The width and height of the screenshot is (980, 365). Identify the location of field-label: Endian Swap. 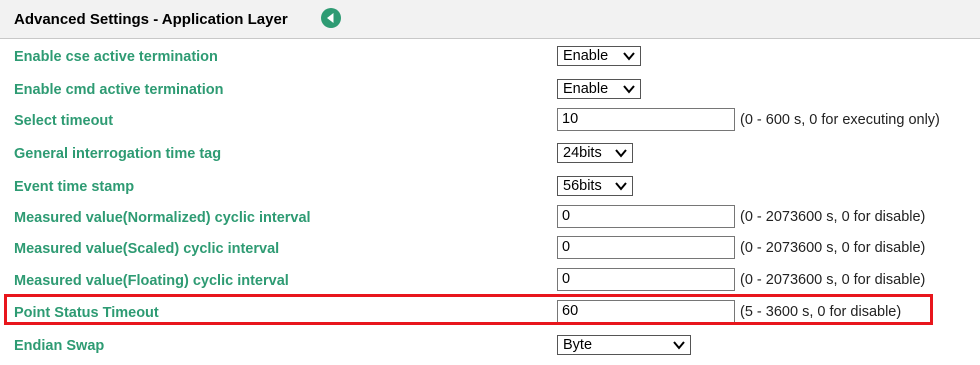
(59, 346).